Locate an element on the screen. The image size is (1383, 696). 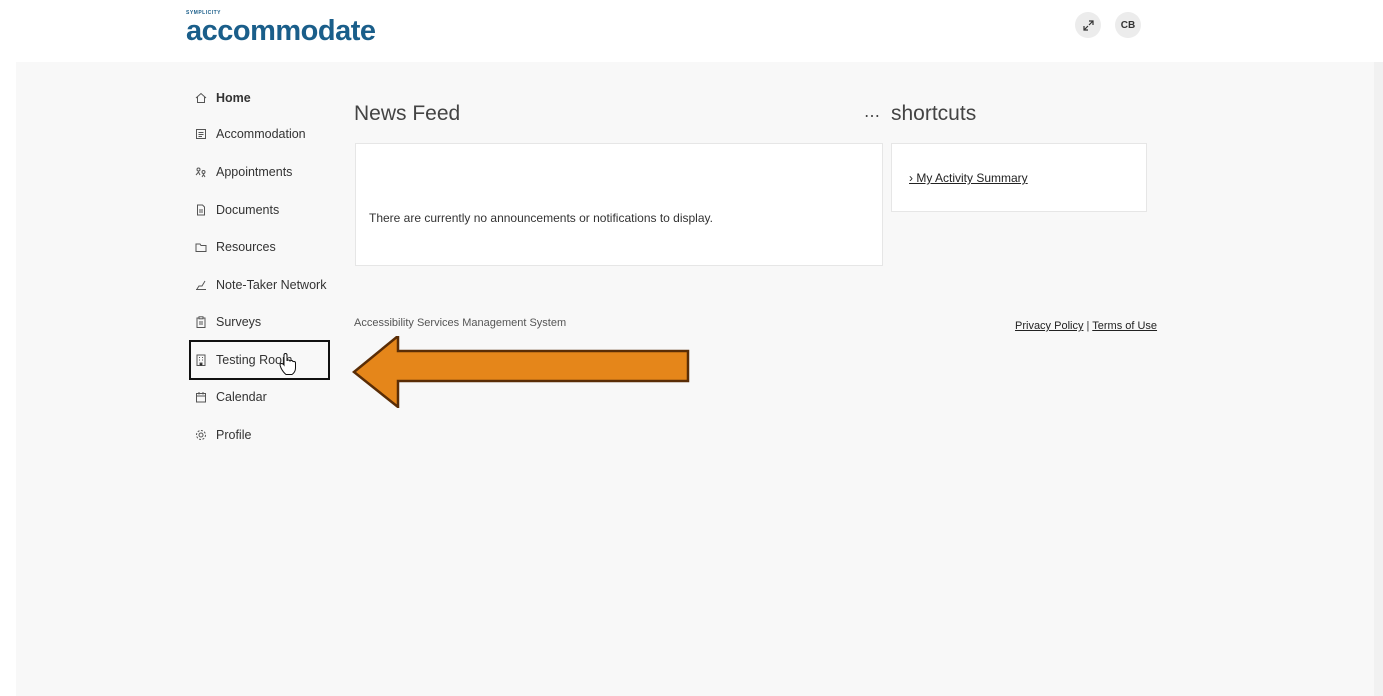
expand-icon is located at coordinates (1088, 25).